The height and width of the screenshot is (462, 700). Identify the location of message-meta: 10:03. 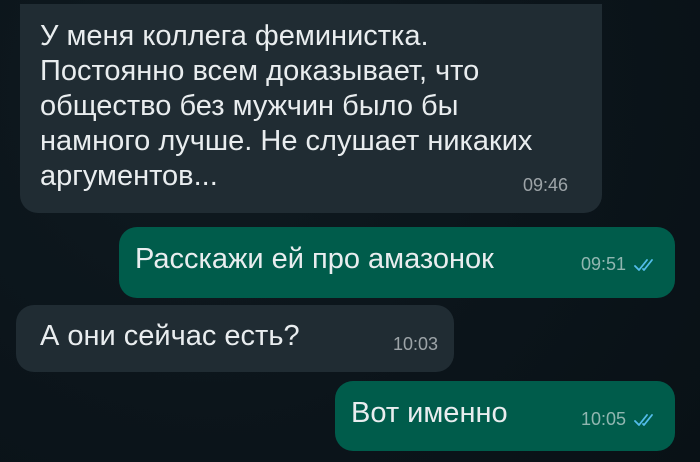
(415, 344).